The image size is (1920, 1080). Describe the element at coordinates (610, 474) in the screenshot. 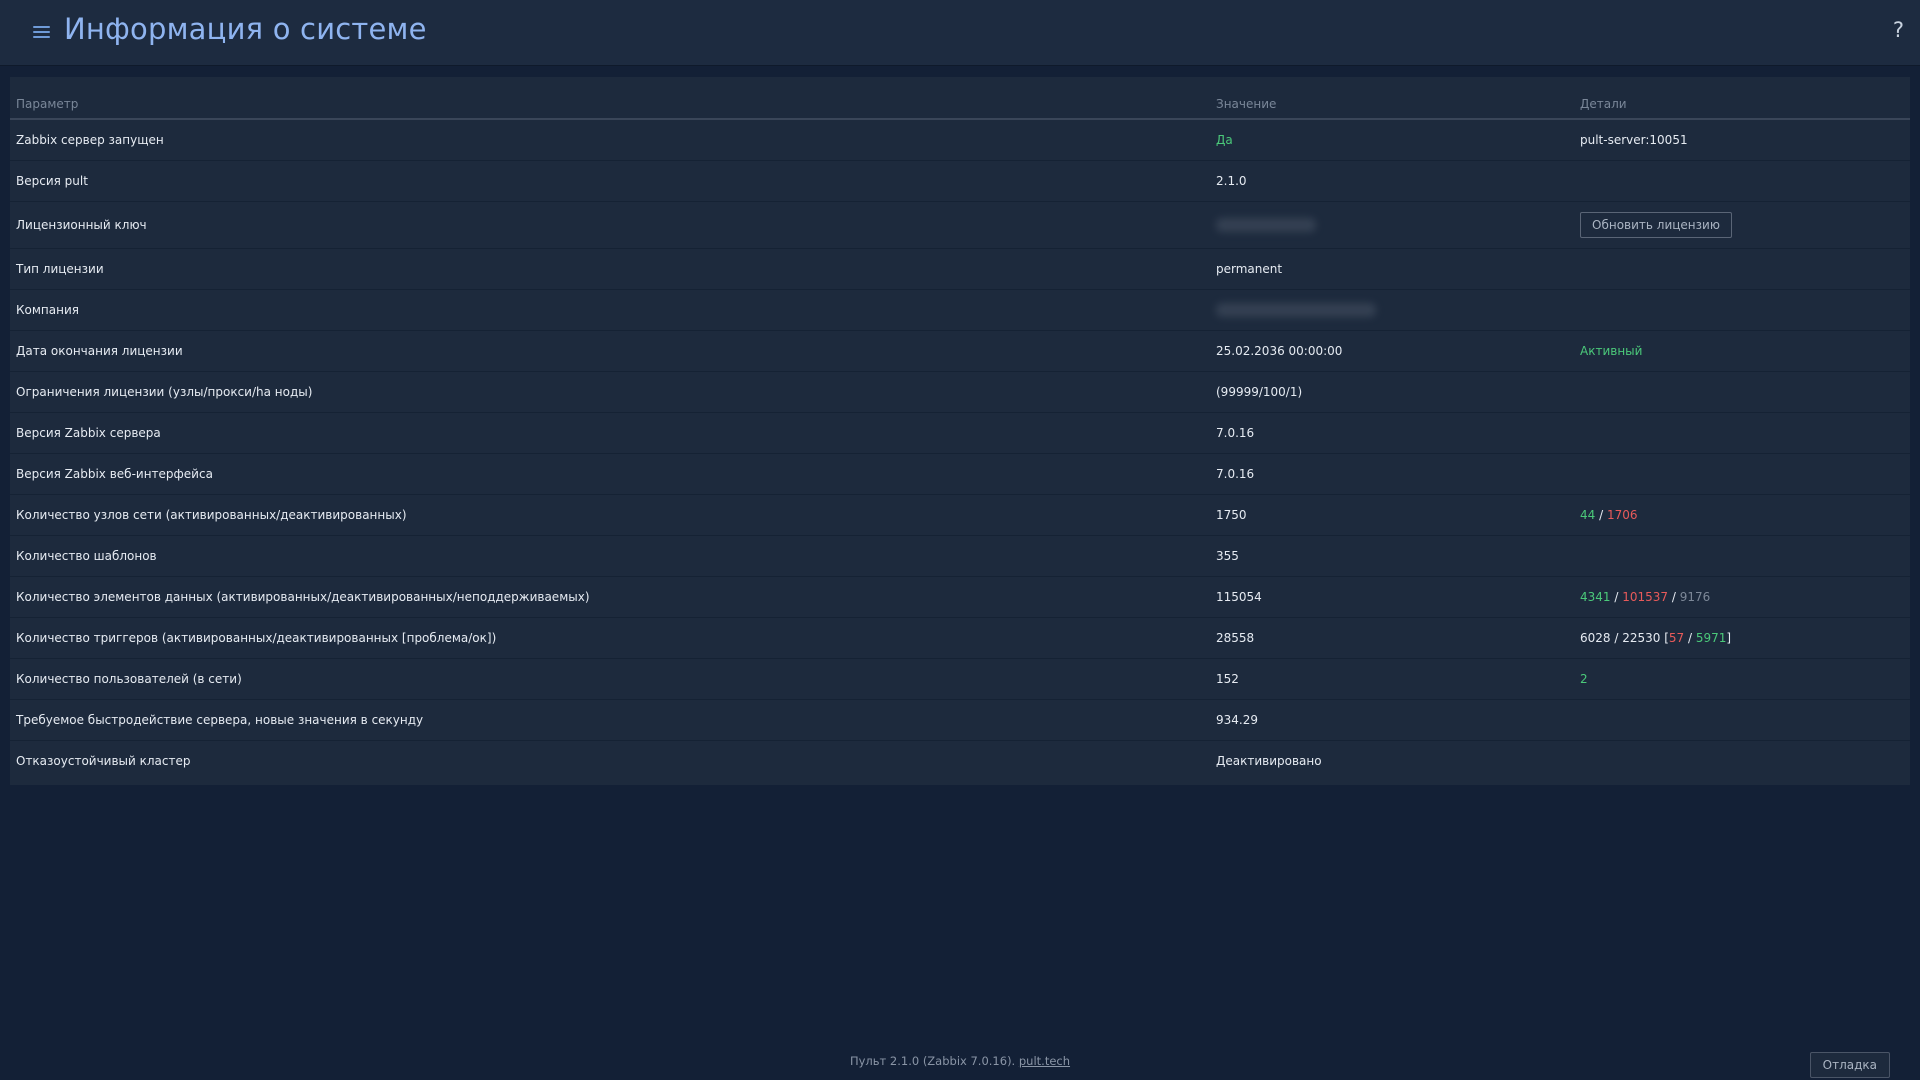

I see `row-parameter: Версия Zabbix веб-интерфейса` at that location.